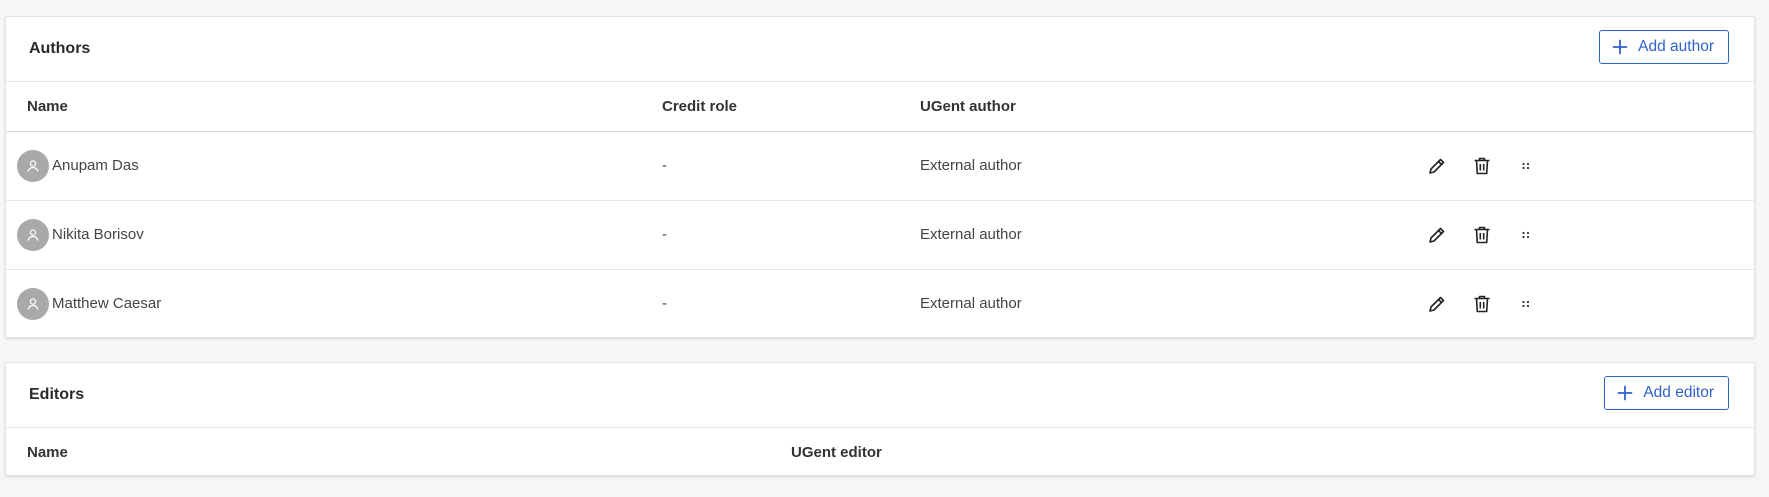 This screenshot has width=1769, height=497. Describe the element at coordinates (700, 106) in the screenshot. I see `column-credit-role: Credit role` at that location.